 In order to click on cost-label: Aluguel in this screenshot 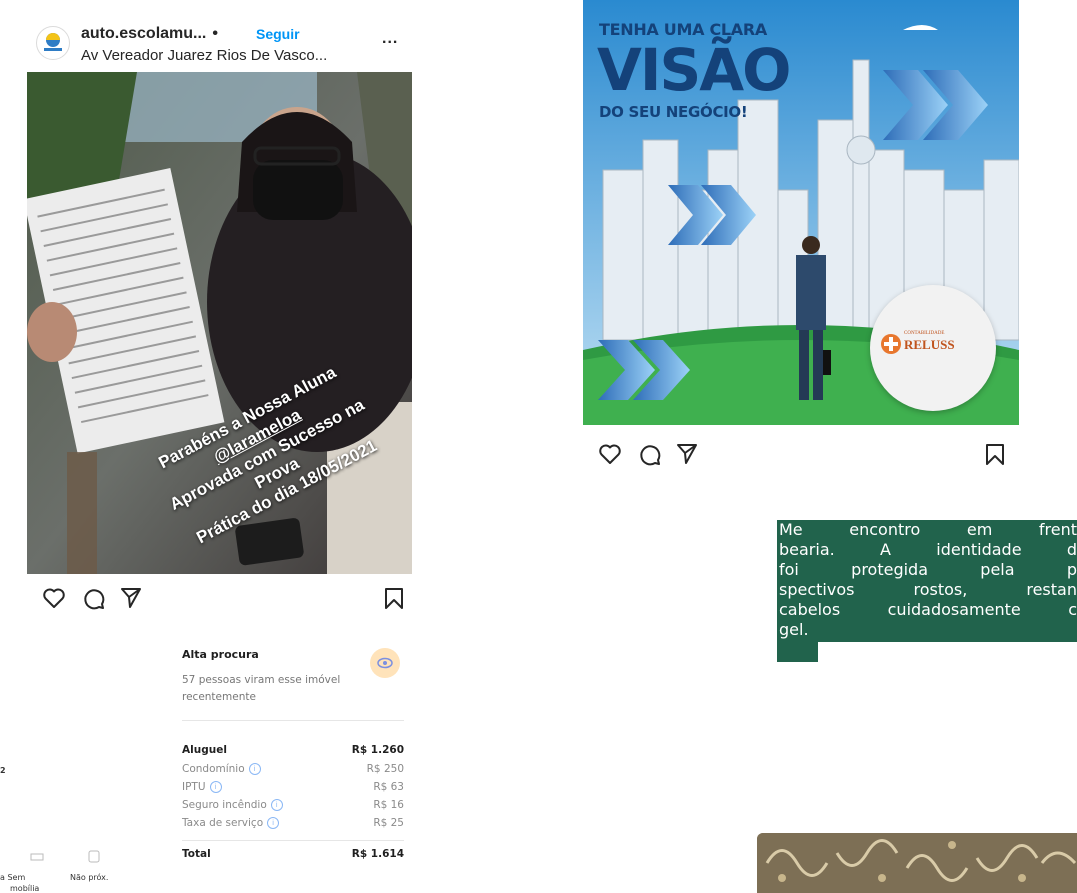, I will do `click(204, 750)`.